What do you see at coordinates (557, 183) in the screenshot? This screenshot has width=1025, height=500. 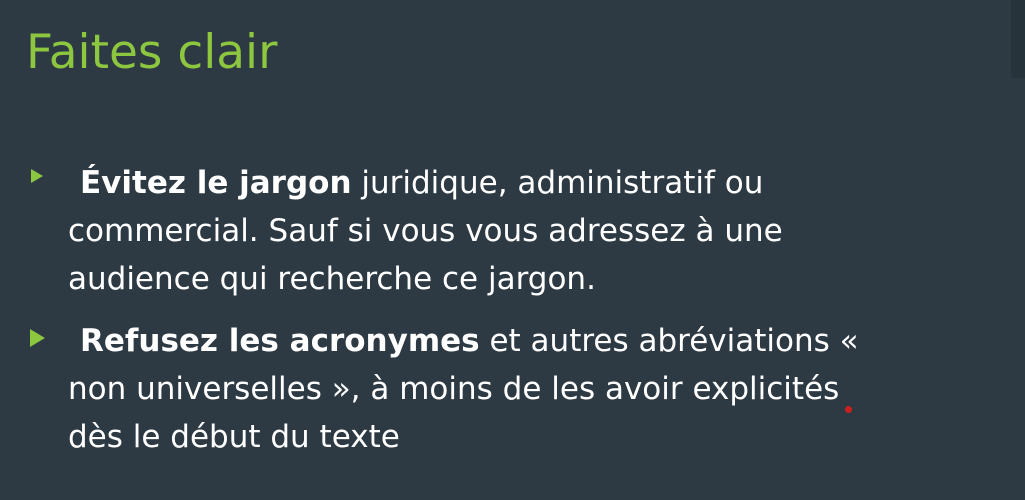 I see `bullet-line-text: juridique, administratif ou` at bounding box center [557, 183].